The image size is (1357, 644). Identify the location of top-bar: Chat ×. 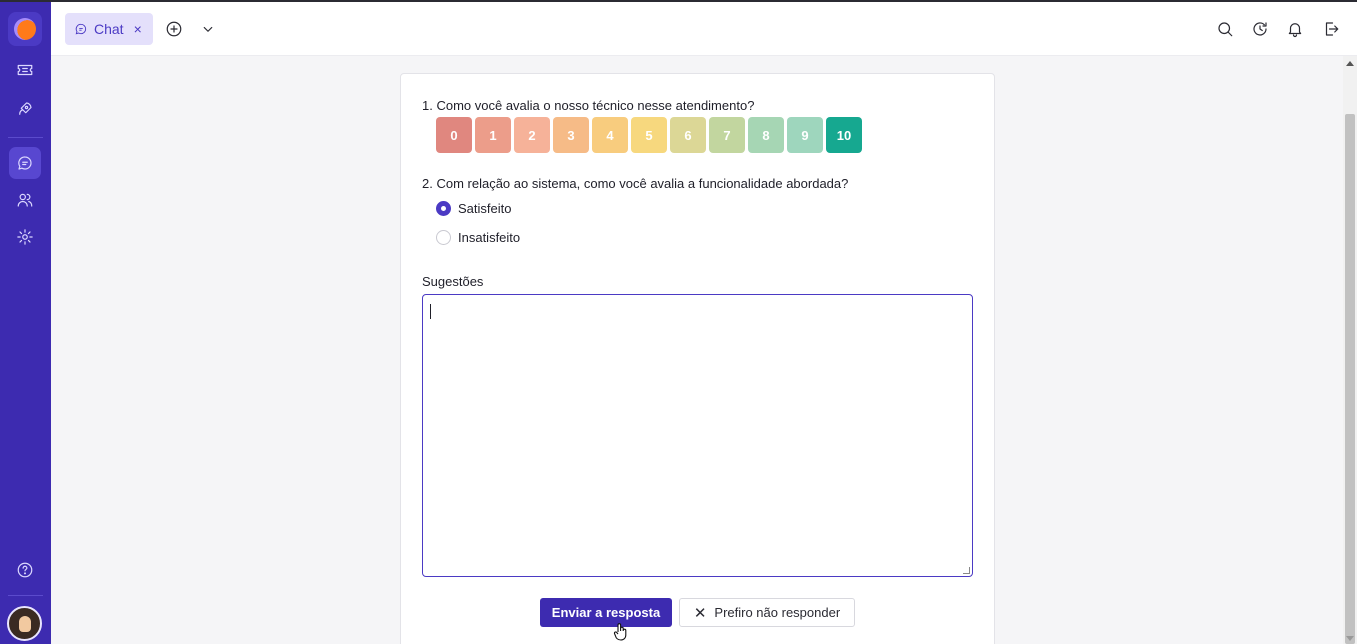
(704, 29).